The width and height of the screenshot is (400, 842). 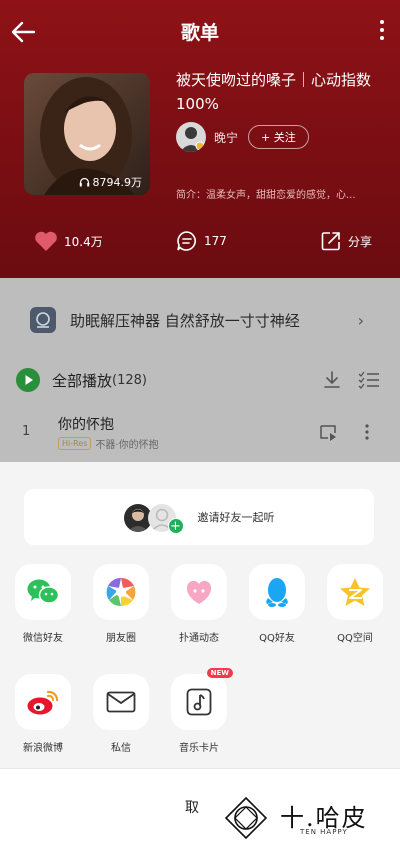 I want to click on moments-aperture-icon, so click(x=121, y=592).